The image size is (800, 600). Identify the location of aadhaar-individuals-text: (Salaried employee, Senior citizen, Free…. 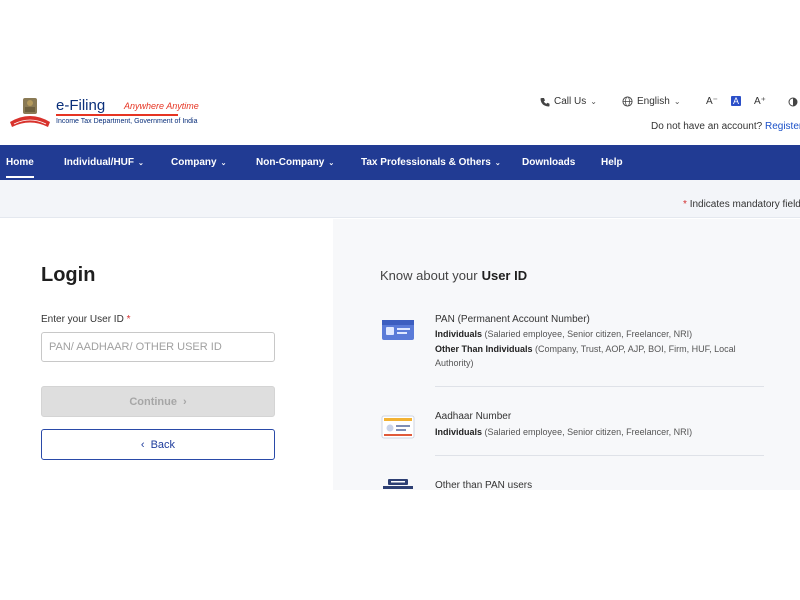
(588, 432).